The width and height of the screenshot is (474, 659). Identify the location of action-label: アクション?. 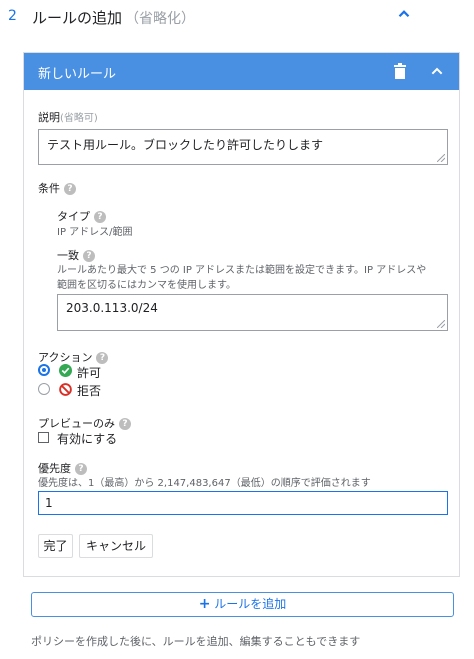
(73, 357).